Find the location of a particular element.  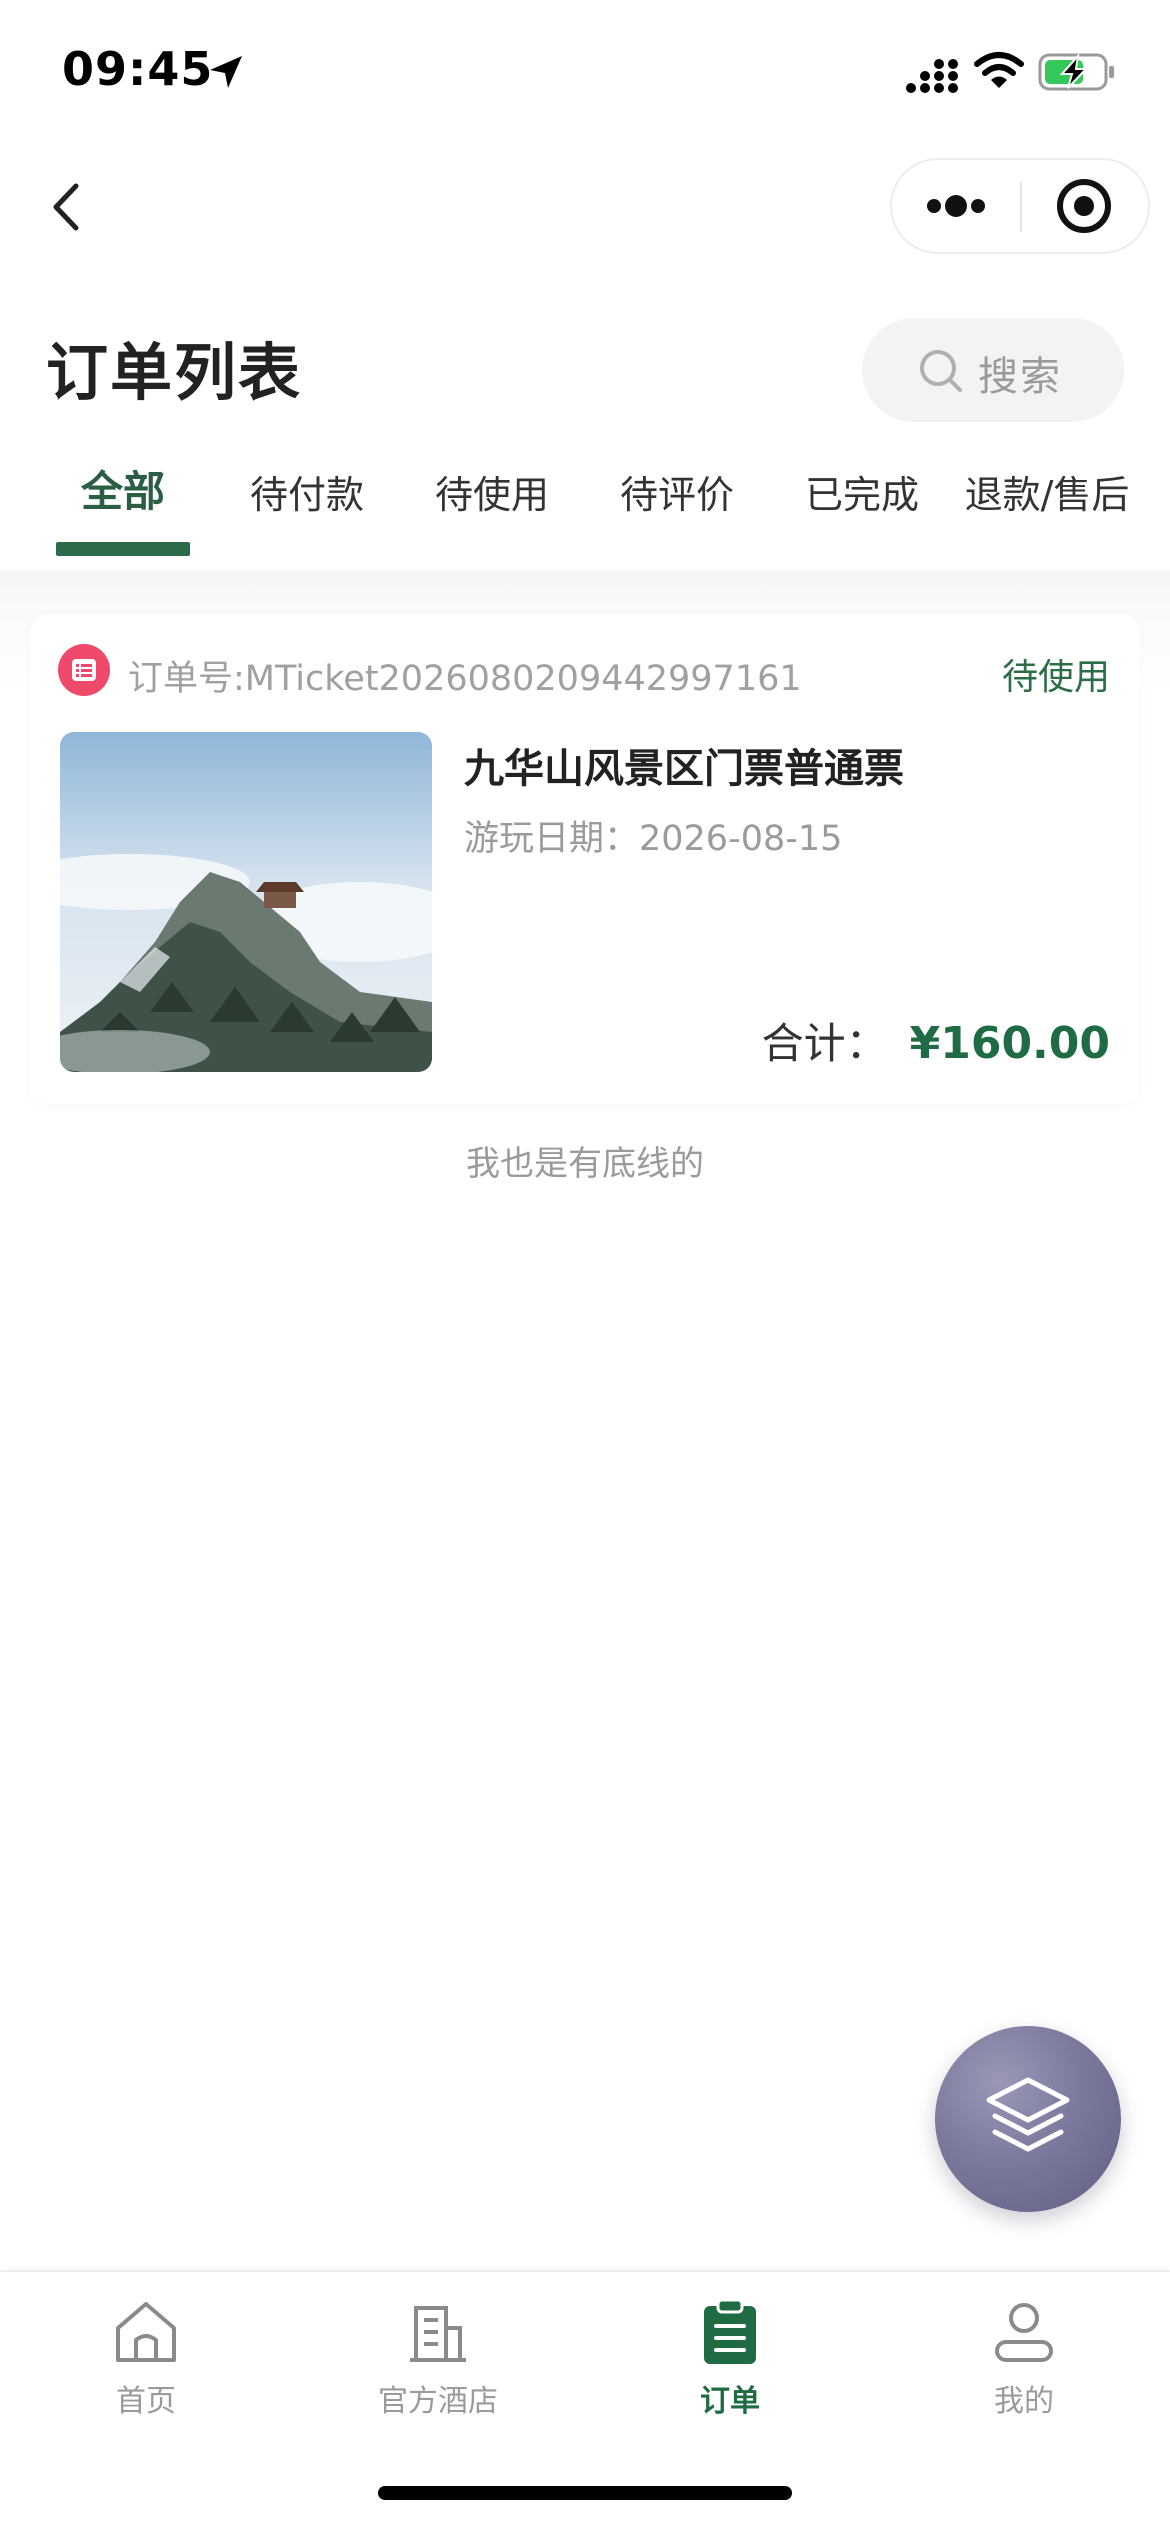

product-thumbnail is located at coordinates (246, 902).